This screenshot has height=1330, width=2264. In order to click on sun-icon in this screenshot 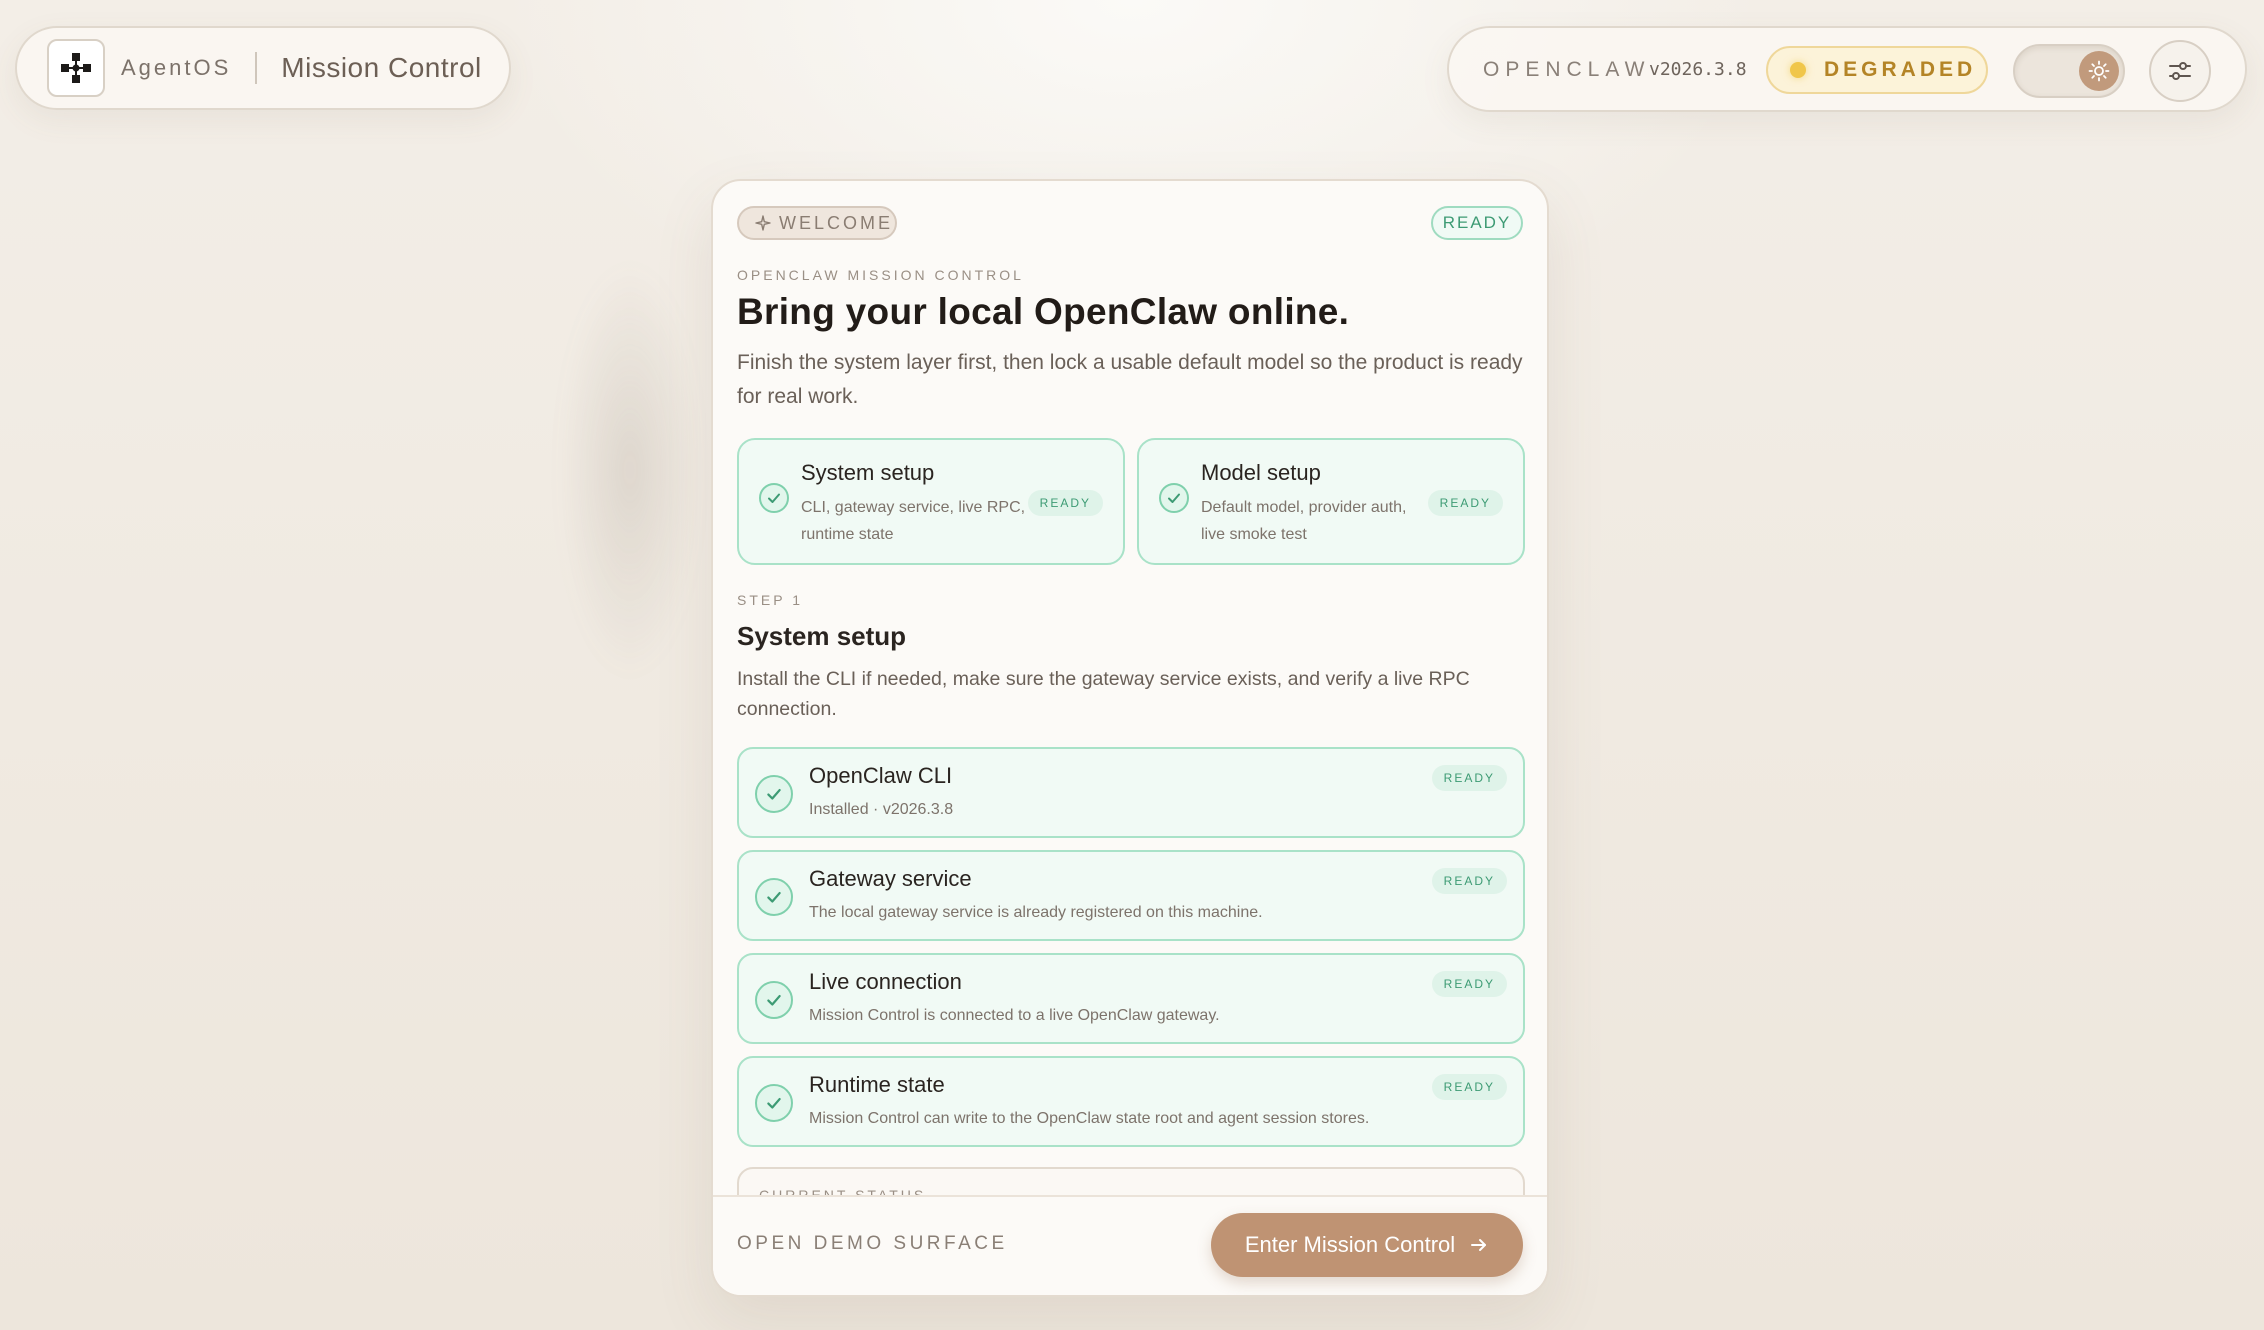, I will do `click(2099, 71)`.